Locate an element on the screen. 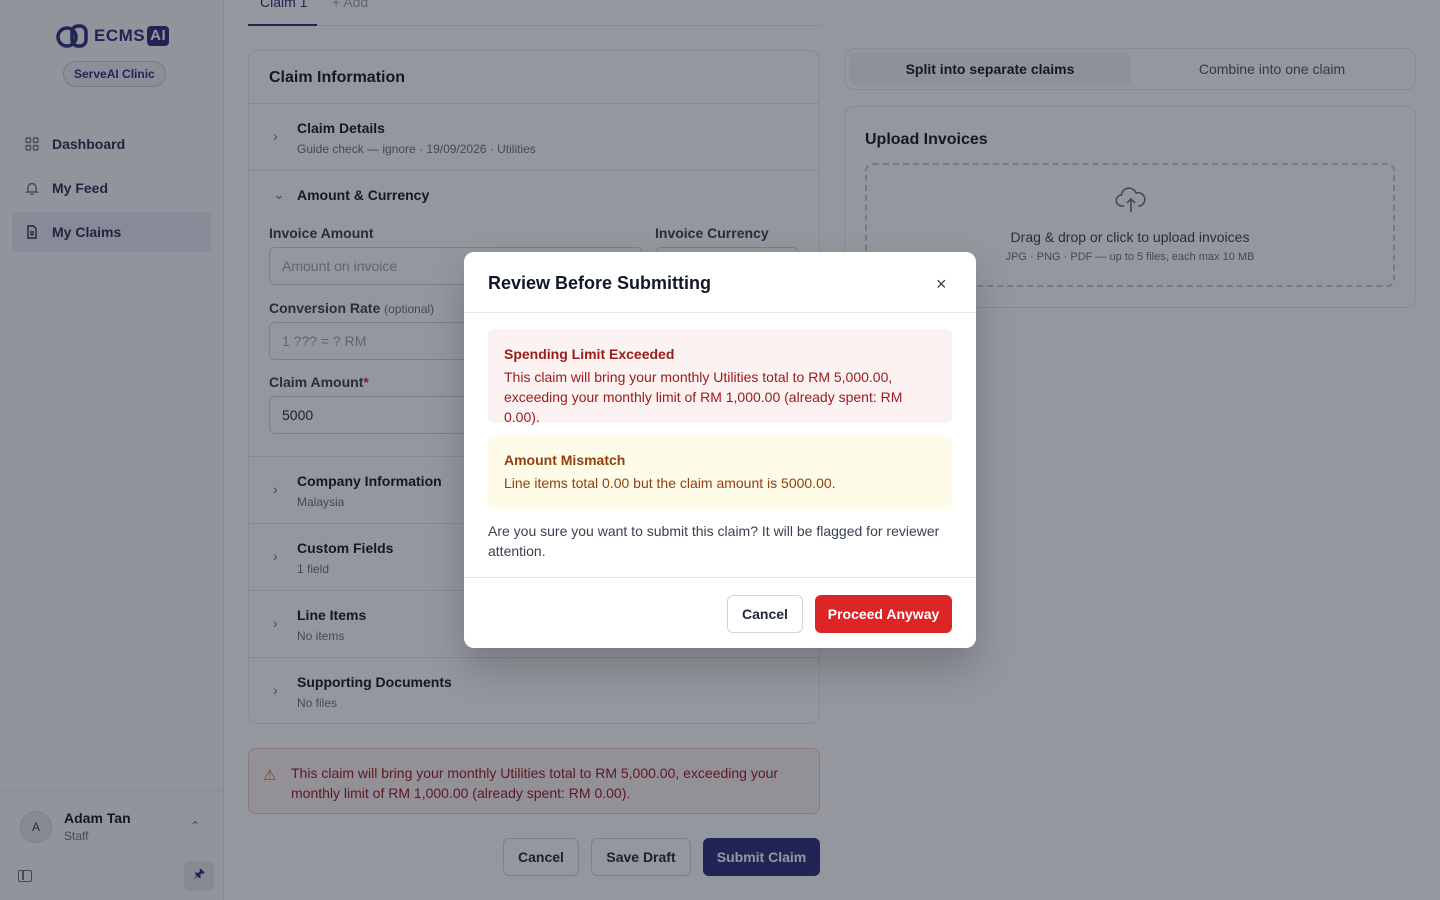 The image size is (1440, 900). alert-title: Amount Mismatch is located at coordinates (565, 460).